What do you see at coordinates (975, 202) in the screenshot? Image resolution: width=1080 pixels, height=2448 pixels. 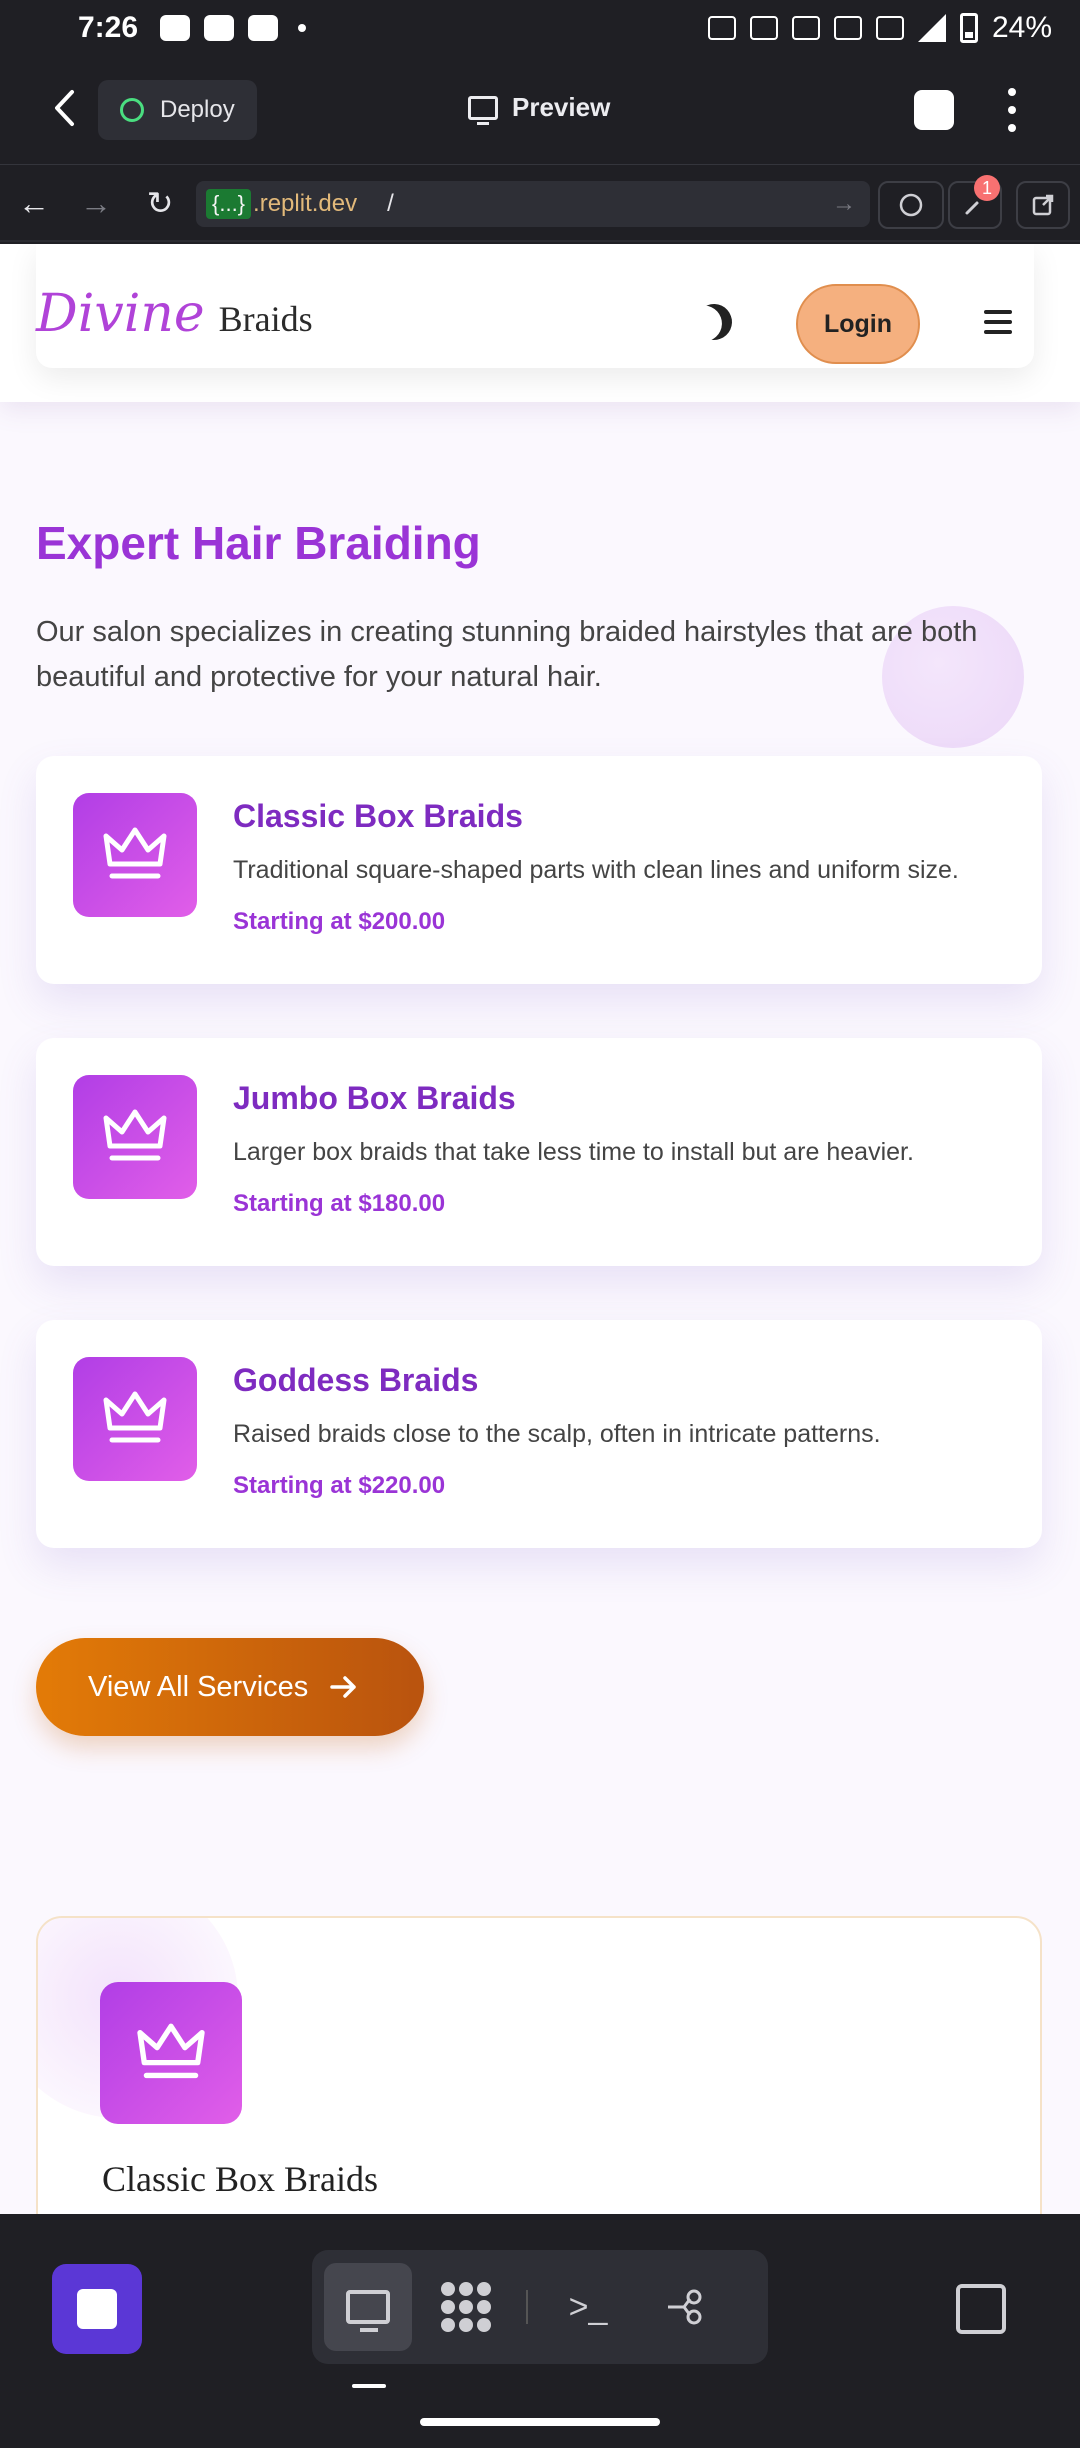 I see `wrench-button: 1` at bounding box center [975, 202].